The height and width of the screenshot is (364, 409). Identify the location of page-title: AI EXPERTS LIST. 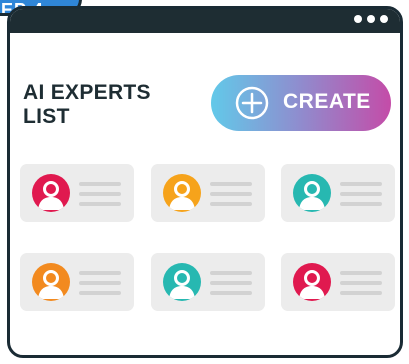
(87, 104).